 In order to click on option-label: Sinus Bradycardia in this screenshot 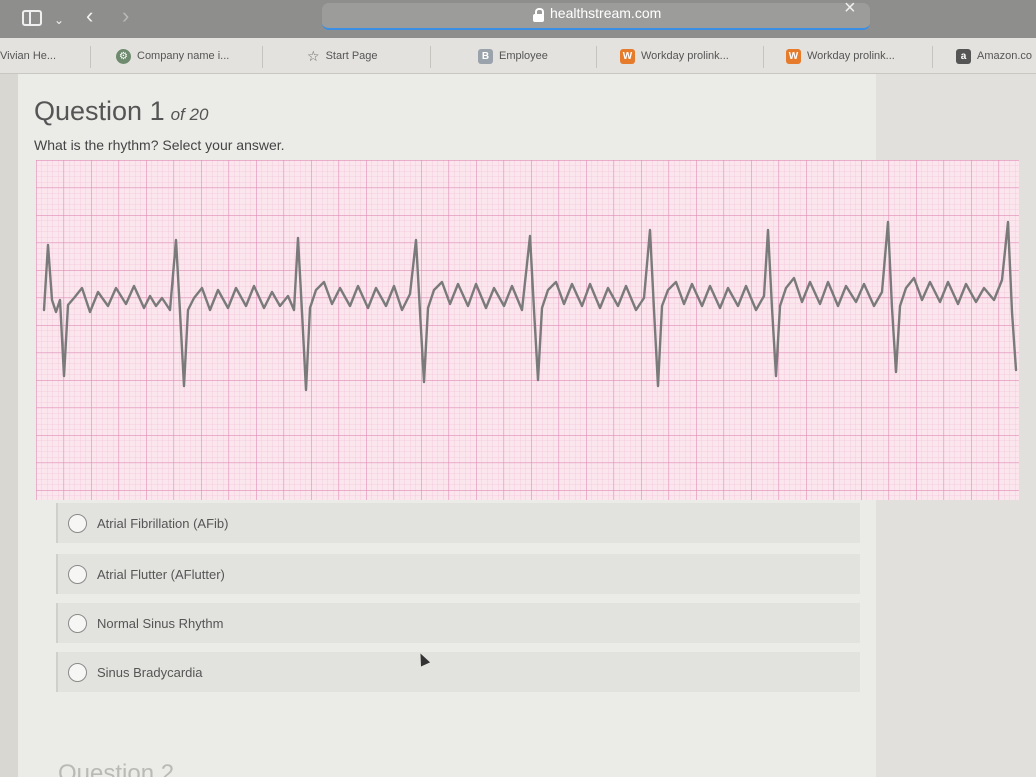, I will do `click(150, 672)`.